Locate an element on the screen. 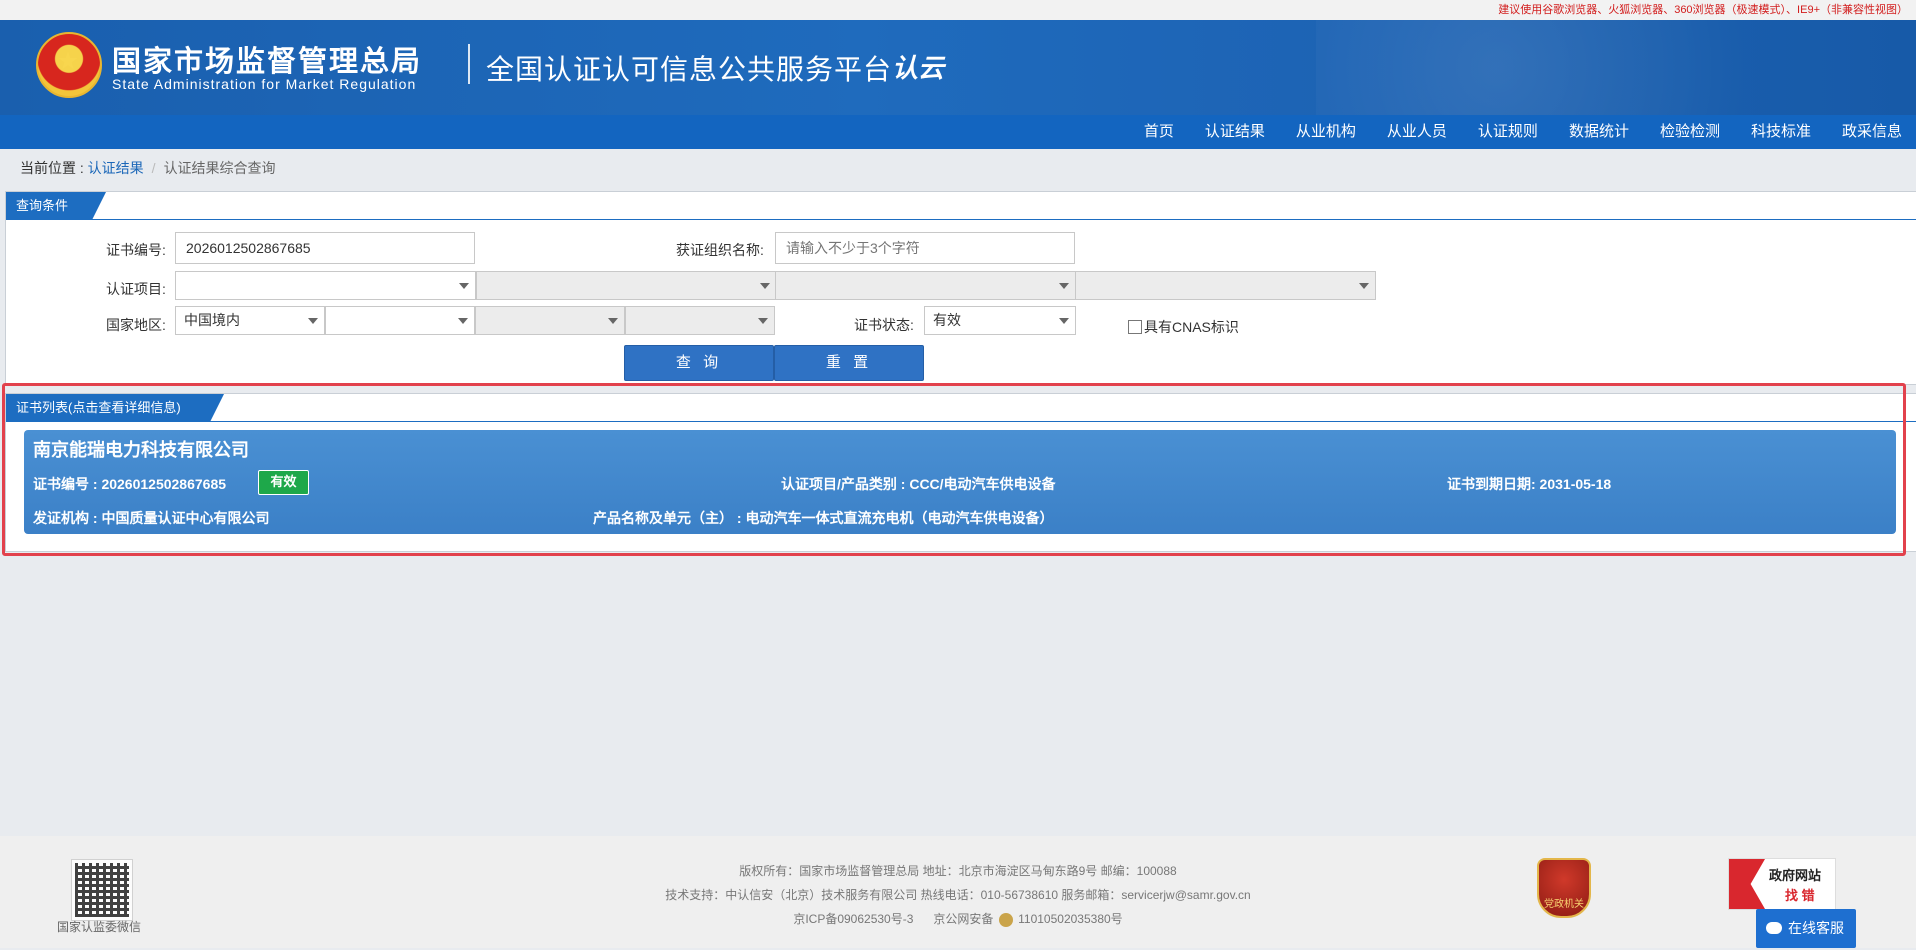 Image resolution: width=1916 pixels, height=950 pixels. footer-filing: 京ICP备09062530号-3 京公网安备 11010502035380号 is located at coordinates (958, 918).